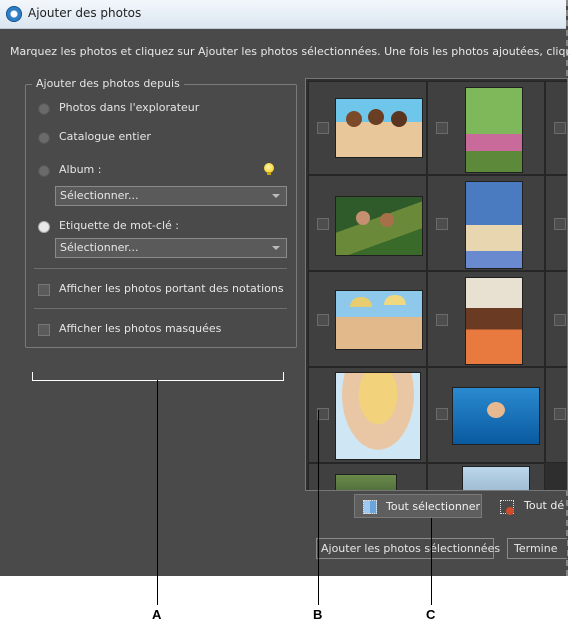 This screenshot has height=623, width=570. I want to click on done-button: Termine, so click(537, 548).